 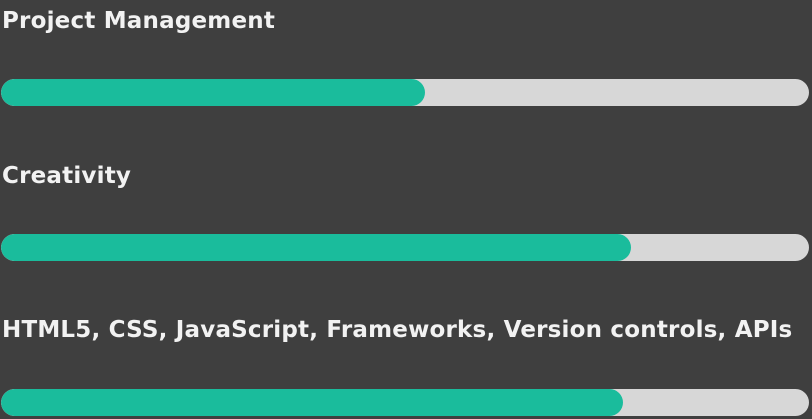 What do you see at coordinates (67, 176) in the screenshot?
I see `skill-label: Creativity` at bounding box center [67, 176].